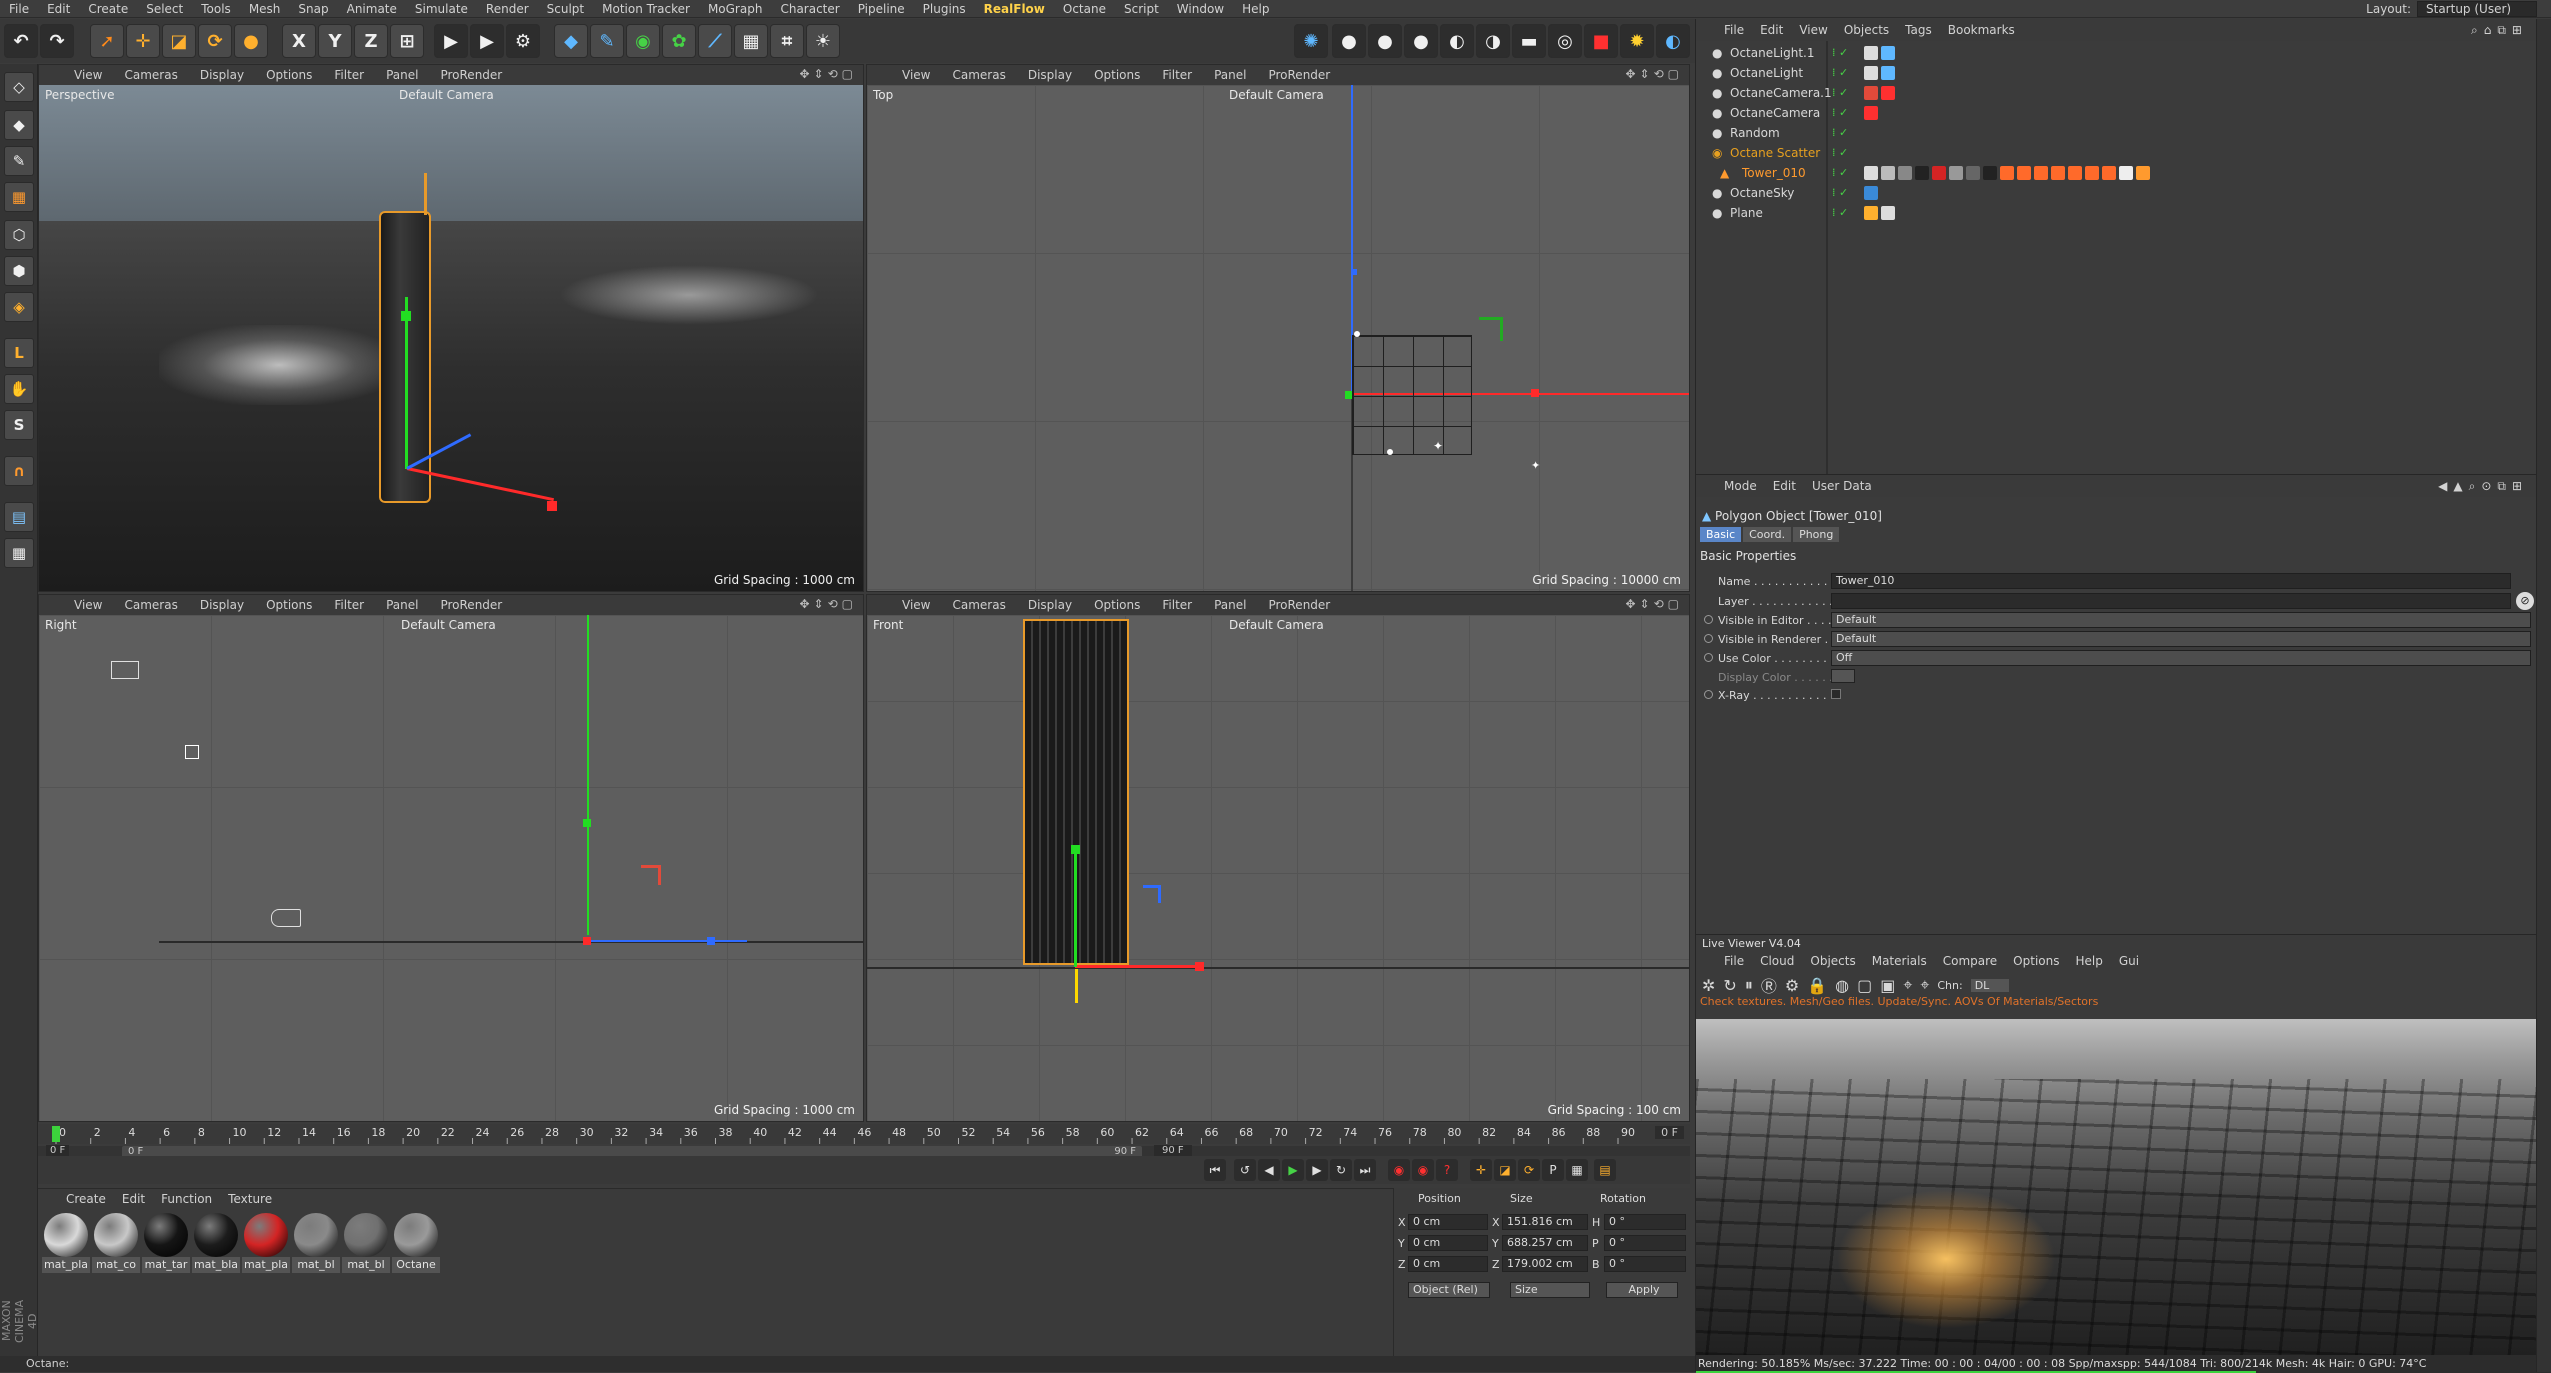 The height and width of the screenshot is (1373, 2551). I want to click on z-axis-lock-icon: Z, so click(371, 41).